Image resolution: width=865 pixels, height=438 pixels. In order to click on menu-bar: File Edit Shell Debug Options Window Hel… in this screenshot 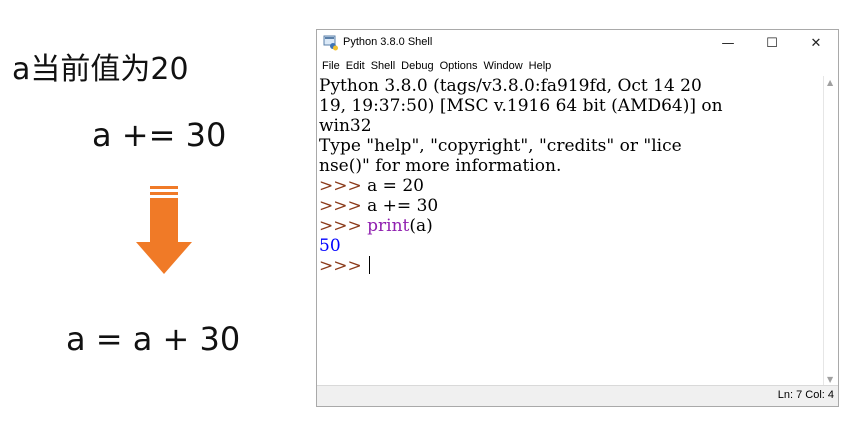, I will do `click(577, 65)`.